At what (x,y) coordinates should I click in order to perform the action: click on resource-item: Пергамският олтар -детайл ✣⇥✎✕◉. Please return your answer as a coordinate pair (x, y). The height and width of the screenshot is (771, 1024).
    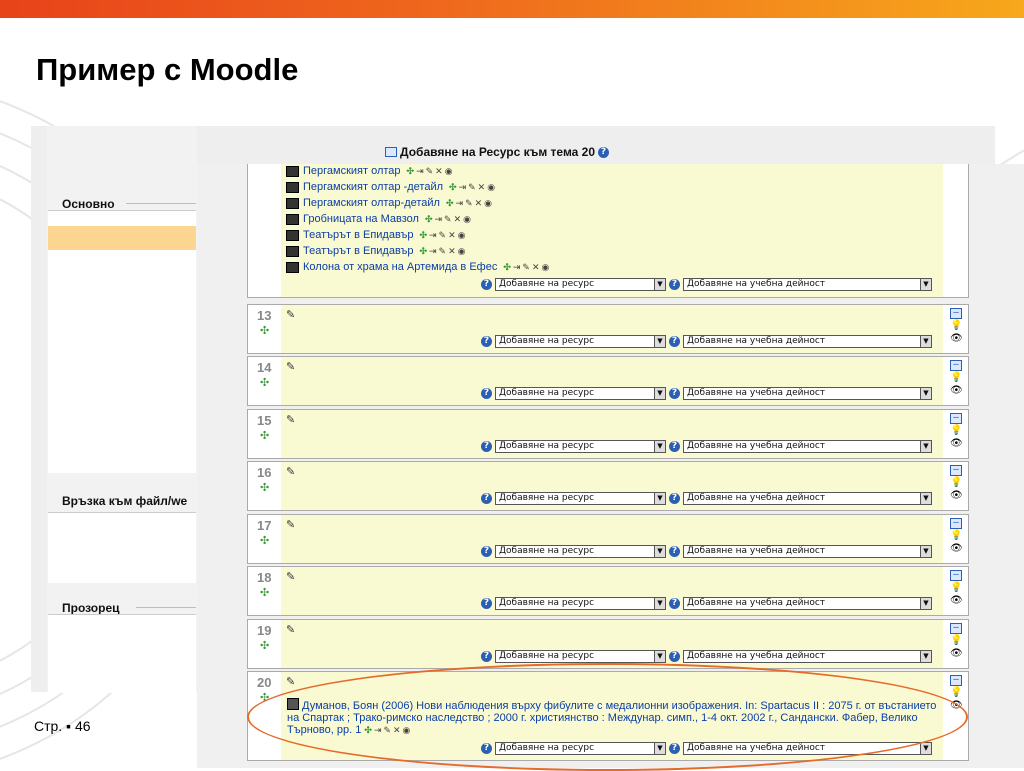
    Looking at the image, I should click on (418, 187).